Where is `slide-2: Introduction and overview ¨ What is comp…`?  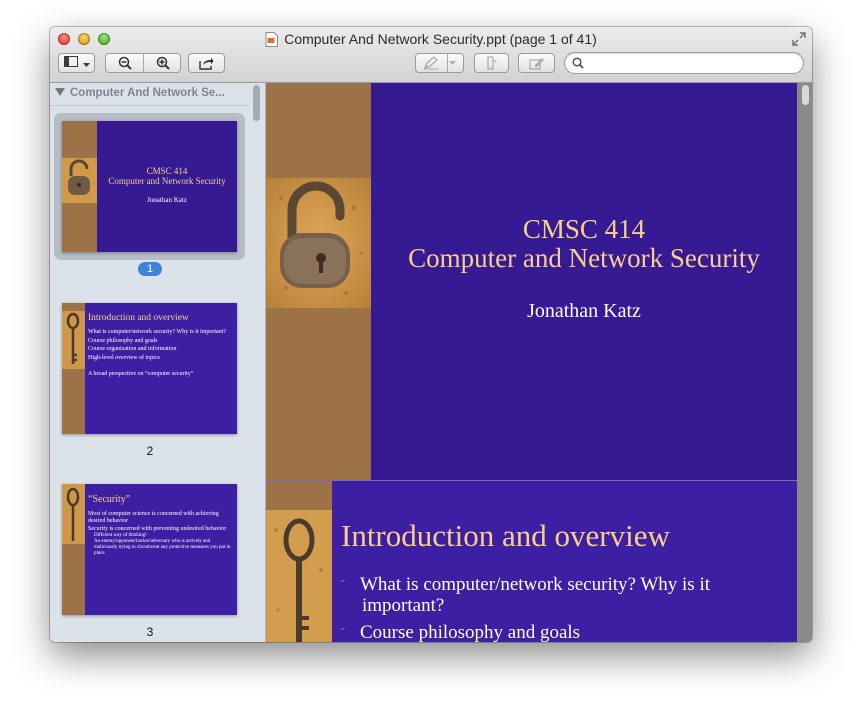
slide-2: Introduction and overview ¨ What is comp… is located at coordinates (531, 561).